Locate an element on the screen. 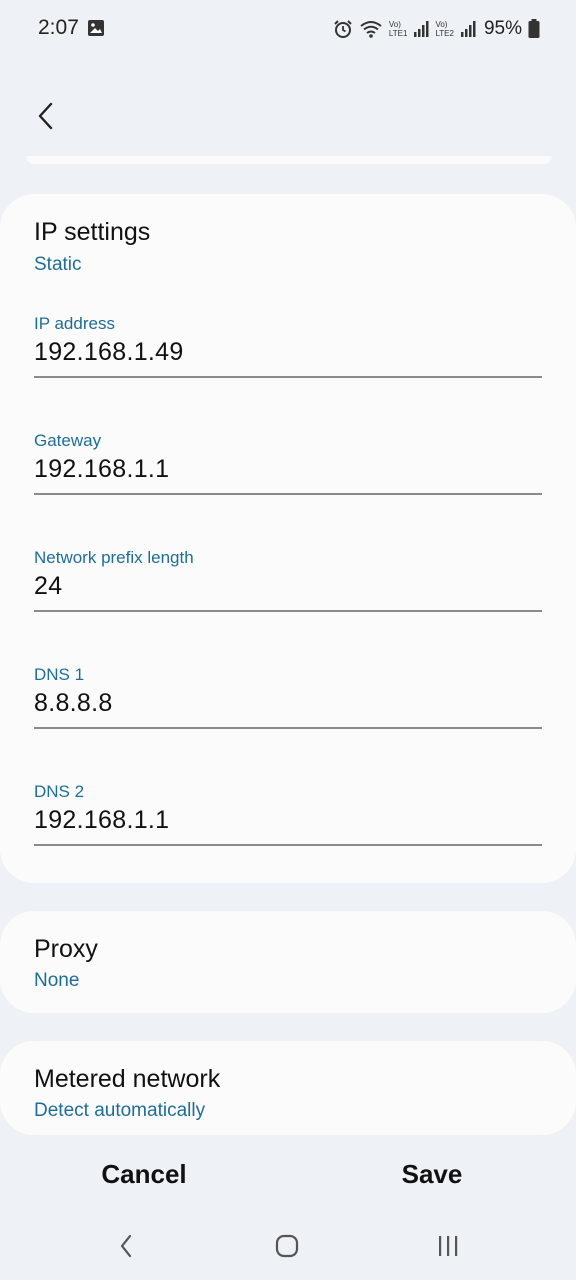 Image resolution: width=576 pixels, height=1280 pixels. ip-settings-mode: Static is located at coordinates (58, 265).